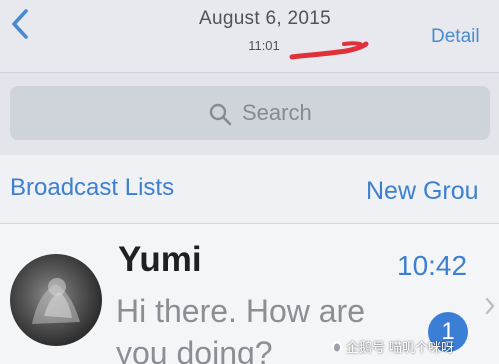  What do you see at coordinates (432, 265) in the screenshot?
I see `message-time: 10:42` at bounding box center [432, 265].